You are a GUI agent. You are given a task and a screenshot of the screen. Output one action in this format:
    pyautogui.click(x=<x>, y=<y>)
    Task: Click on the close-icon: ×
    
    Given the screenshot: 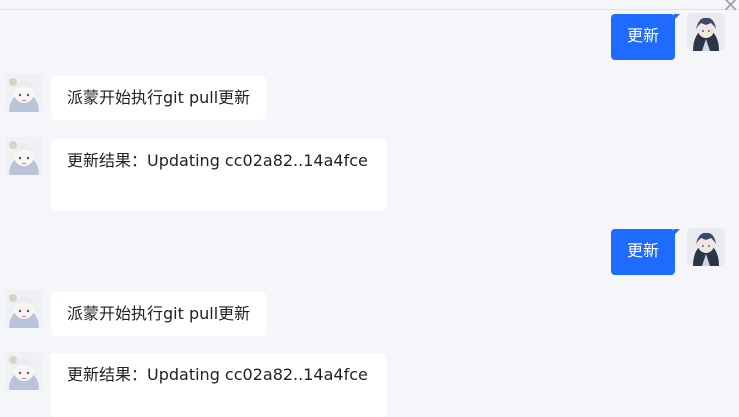 What is the action you would take?
    pyautogui.click(x=730, y=7)
    